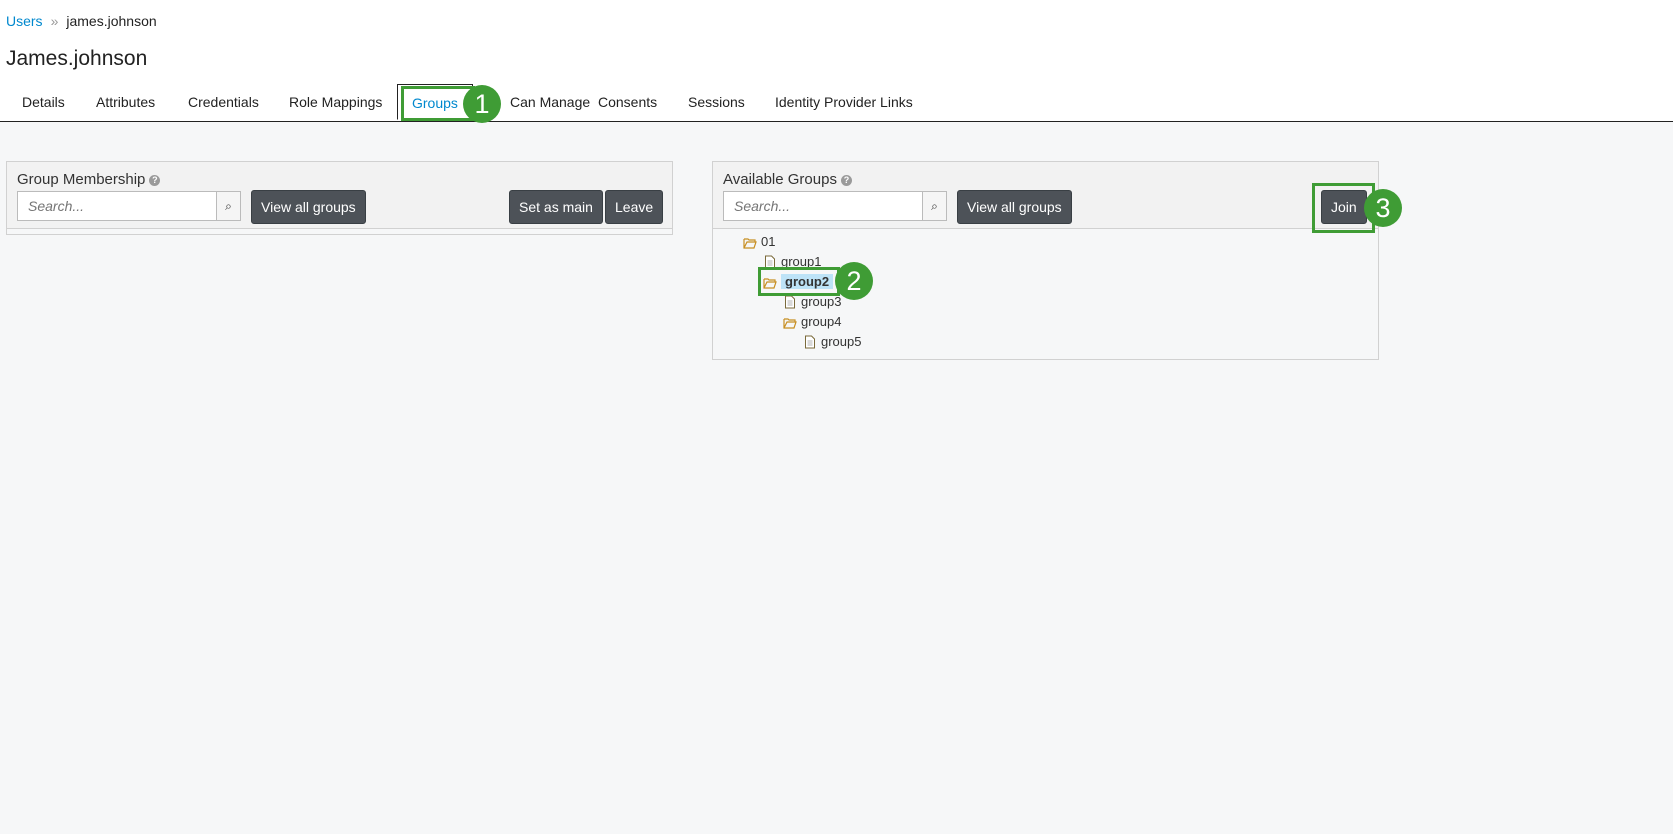 This screenshot has width=1673, height=834. I want to click on tree-item-label: group5, so click(841, 341).